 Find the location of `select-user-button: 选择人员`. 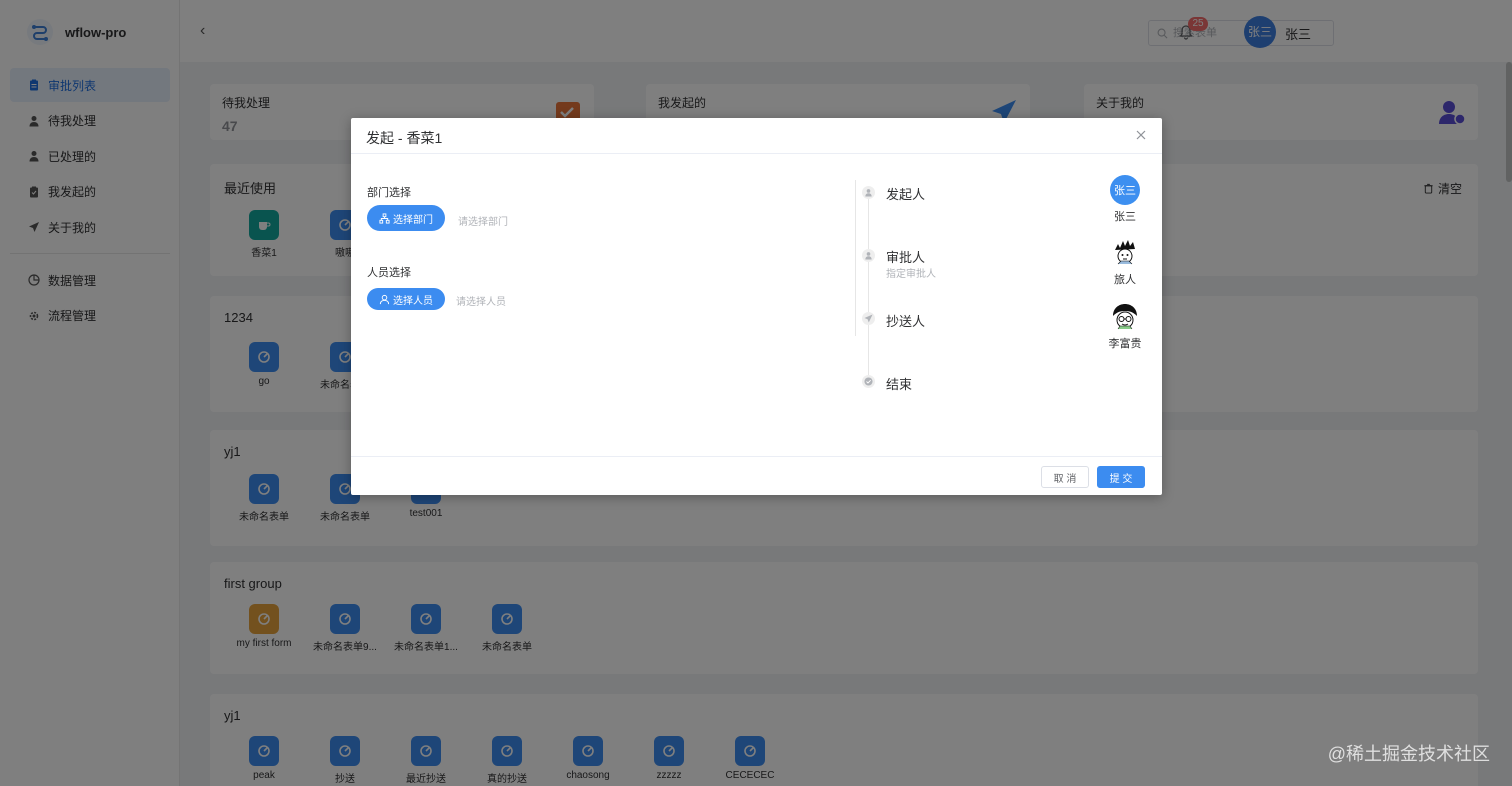

select-user-button: 选择人员 is located at coordinates (406, 299).